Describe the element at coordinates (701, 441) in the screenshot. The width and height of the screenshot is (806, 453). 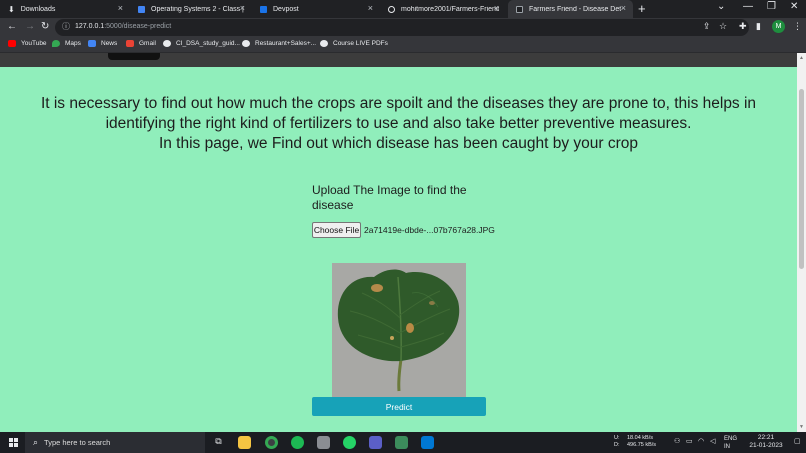
I see `wifi-icon: ◠` at that location.